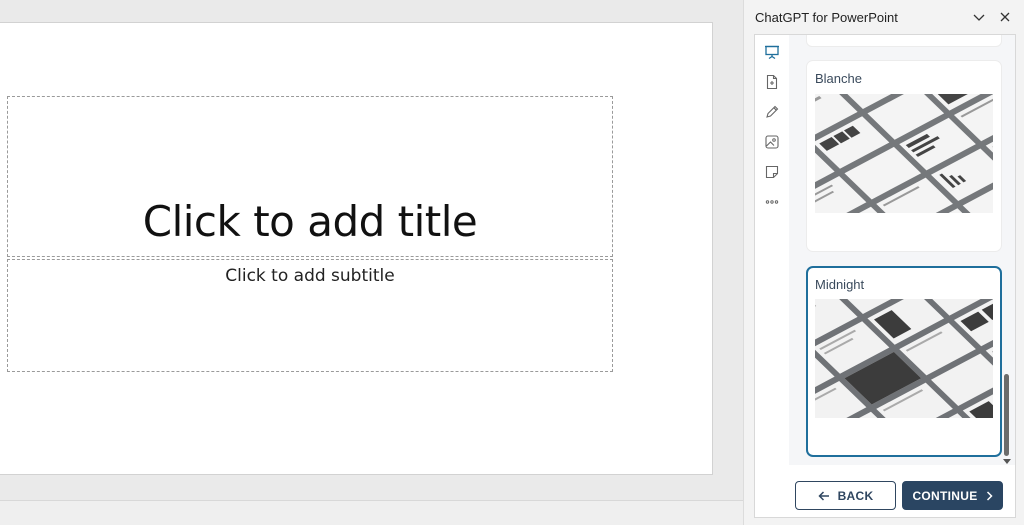  I want to click on chevron-down-icon, so click(979, 17).